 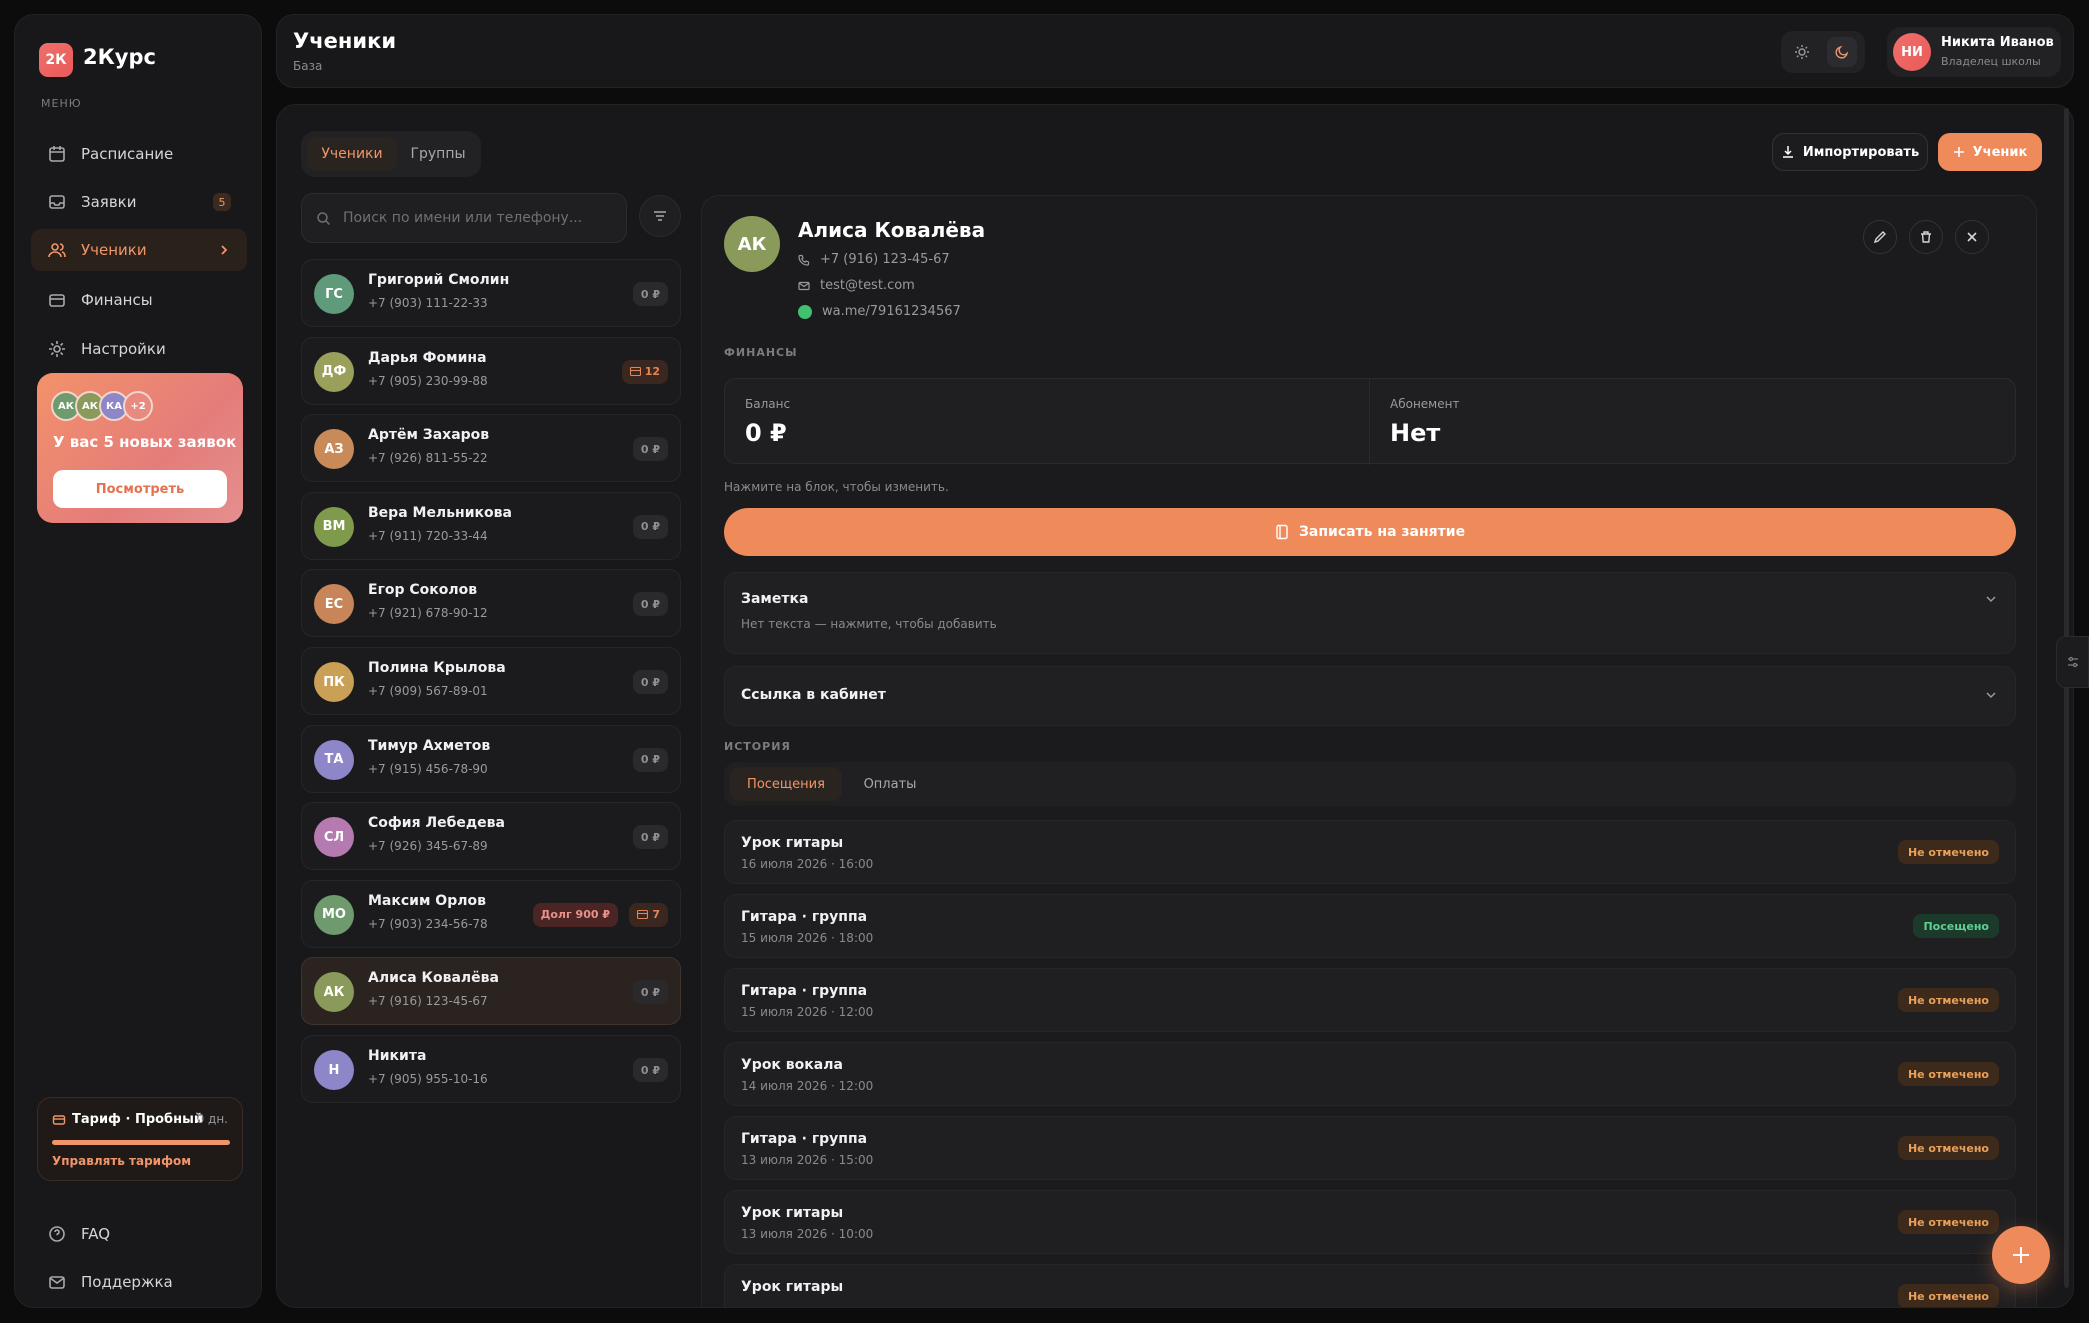 What do you see at coordinates (119, 57) in the screenshot?
I see `brand-name: 2Курс` at bounding box center [119, 57].